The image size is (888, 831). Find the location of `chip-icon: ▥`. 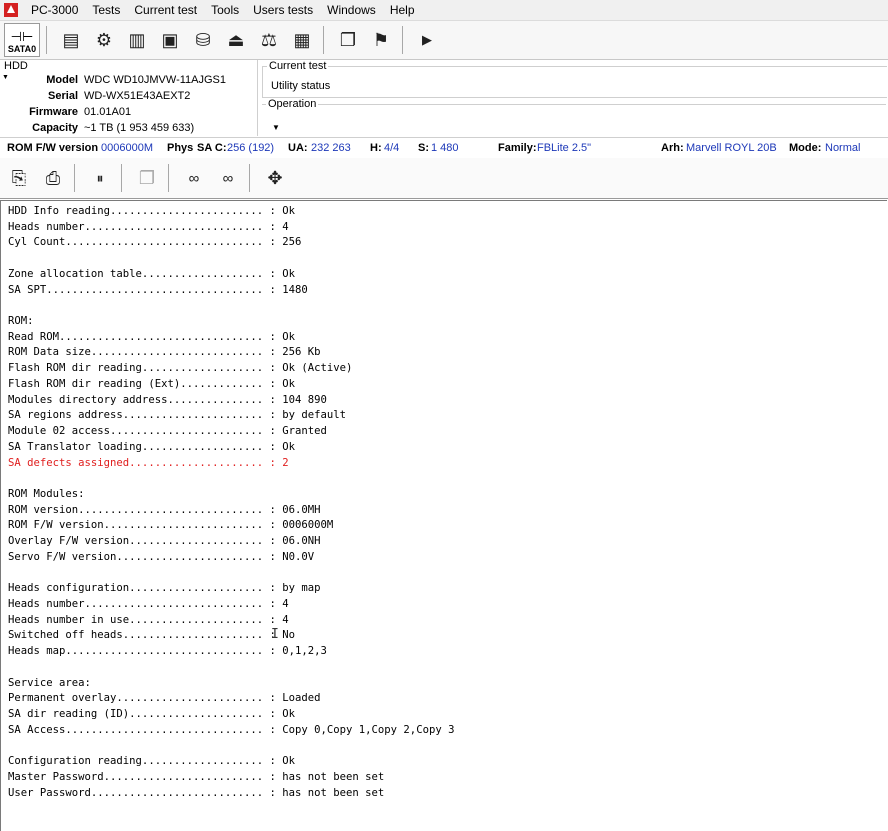

chip-icon: ▥ is located at coordinates (137, 40).